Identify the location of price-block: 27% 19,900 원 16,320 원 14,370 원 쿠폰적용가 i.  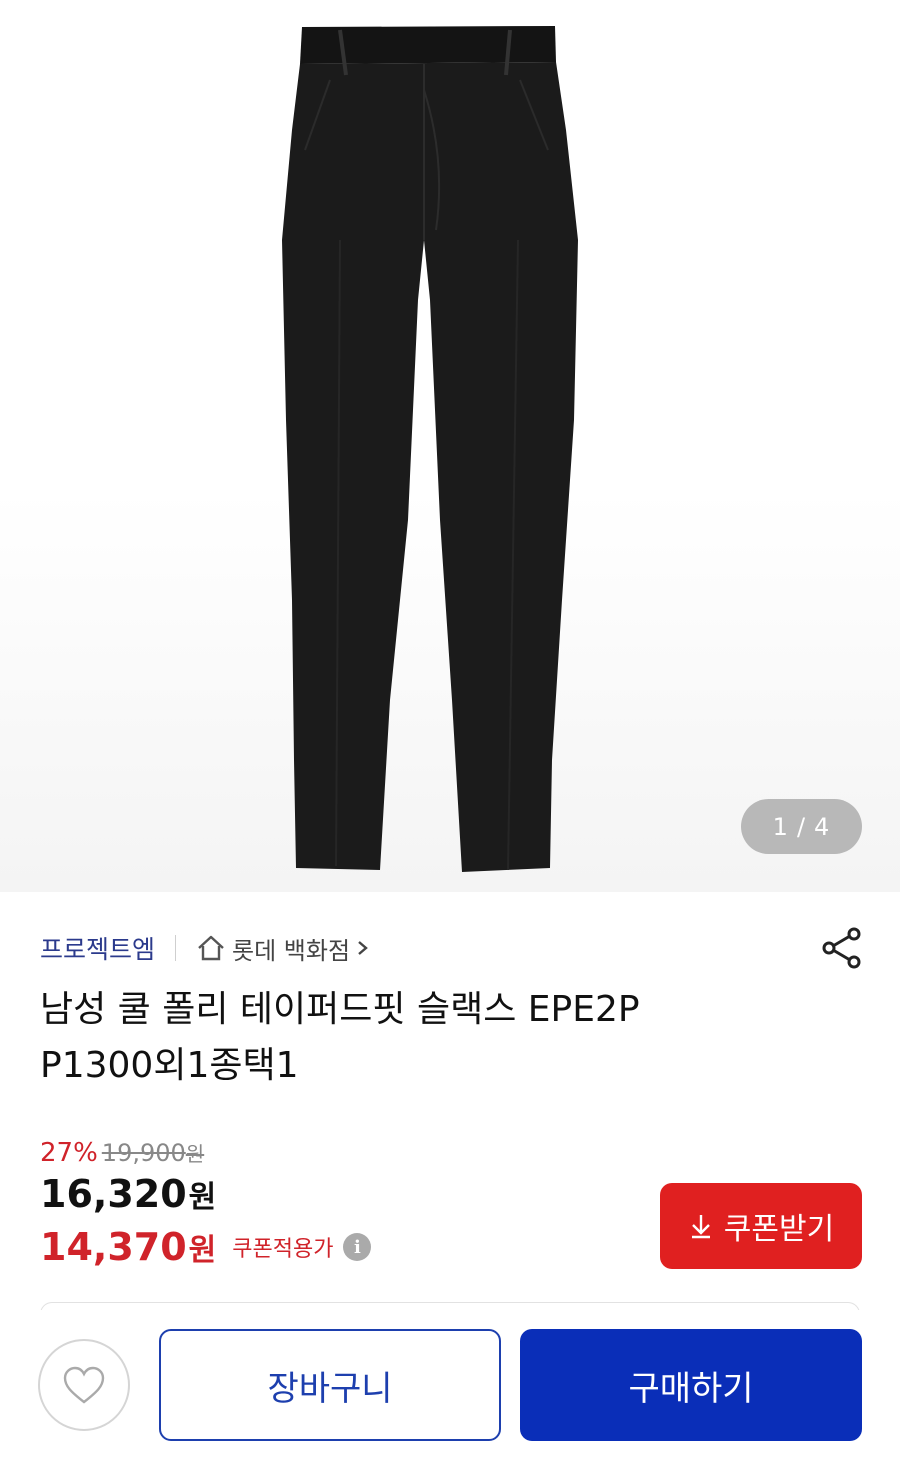
(206, 1205).